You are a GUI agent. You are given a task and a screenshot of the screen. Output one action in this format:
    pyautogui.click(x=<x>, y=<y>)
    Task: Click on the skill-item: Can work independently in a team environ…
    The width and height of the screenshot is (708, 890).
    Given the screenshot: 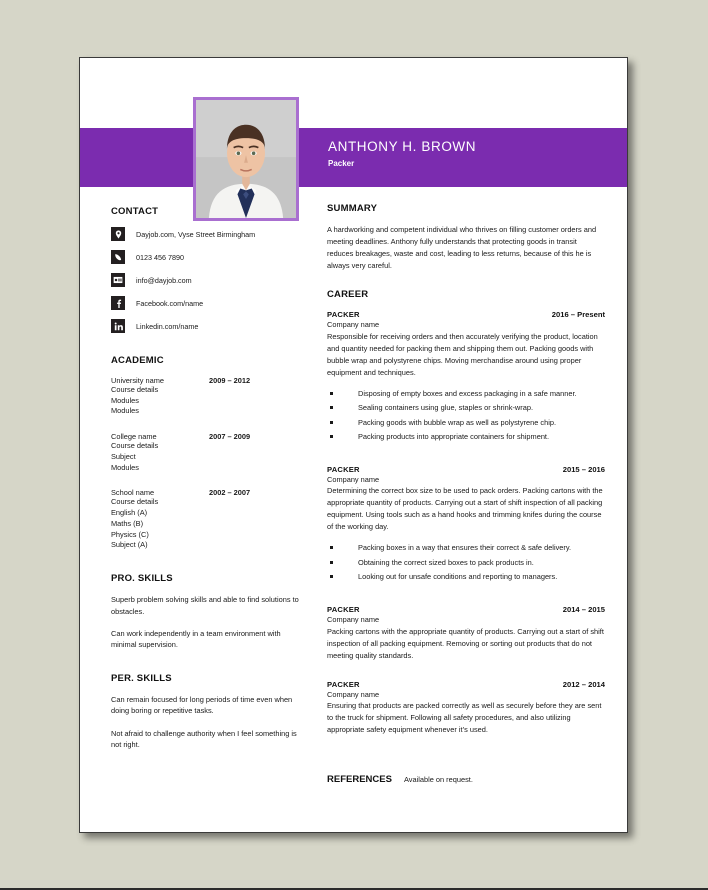 What is the action you would take?
    pyautogui.click(x=196, y=639)
    